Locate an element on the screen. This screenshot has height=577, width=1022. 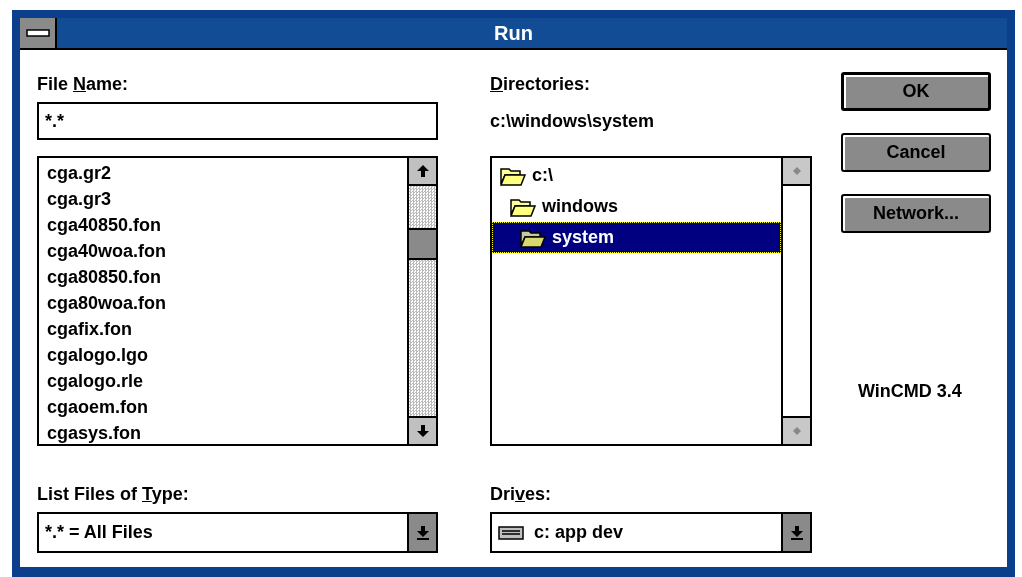
file-item: cga.gr3 is located at coordinates (227, 199).